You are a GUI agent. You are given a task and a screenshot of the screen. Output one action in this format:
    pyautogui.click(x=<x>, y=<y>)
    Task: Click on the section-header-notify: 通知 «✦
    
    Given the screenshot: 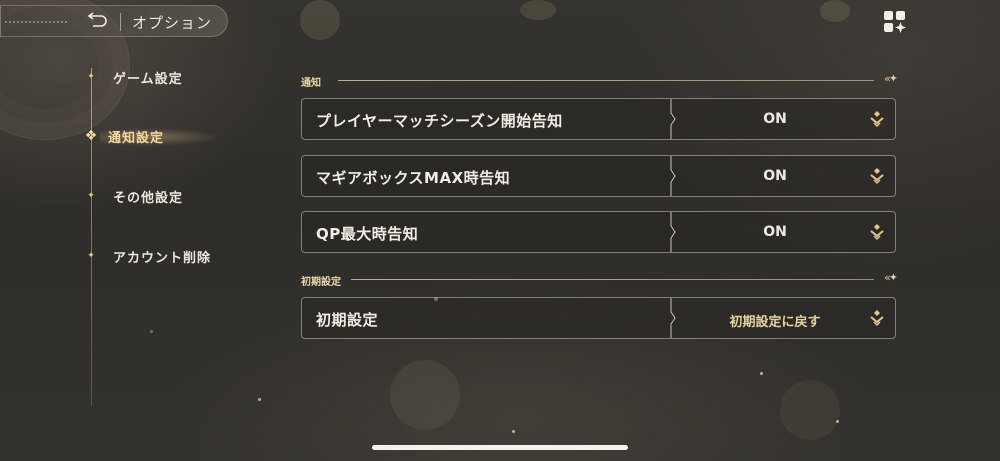 What is the action you would take?
    pyautogui.click(x=599, y=80)
    